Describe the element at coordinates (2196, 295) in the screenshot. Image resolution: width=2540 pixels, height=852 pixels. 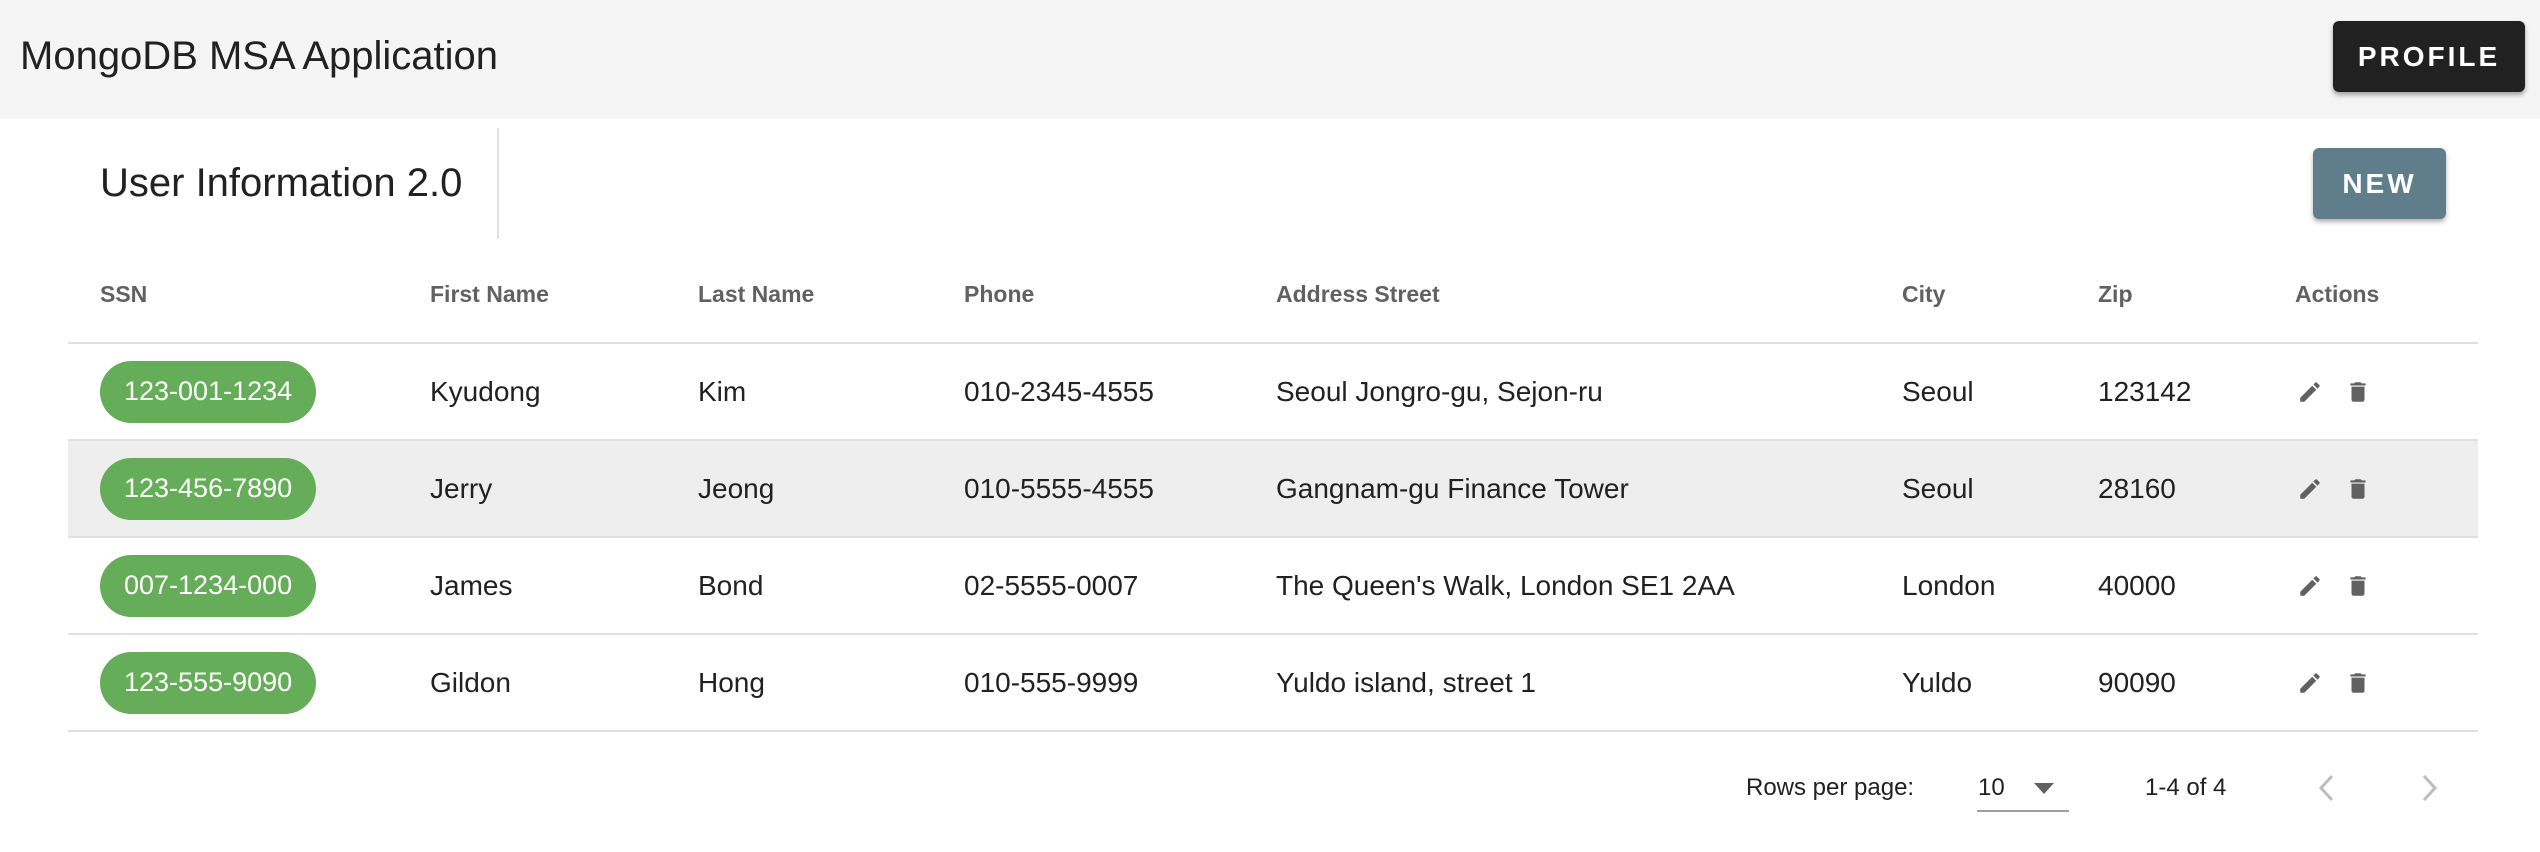
I see `column-header-zip: Zip` at that location.